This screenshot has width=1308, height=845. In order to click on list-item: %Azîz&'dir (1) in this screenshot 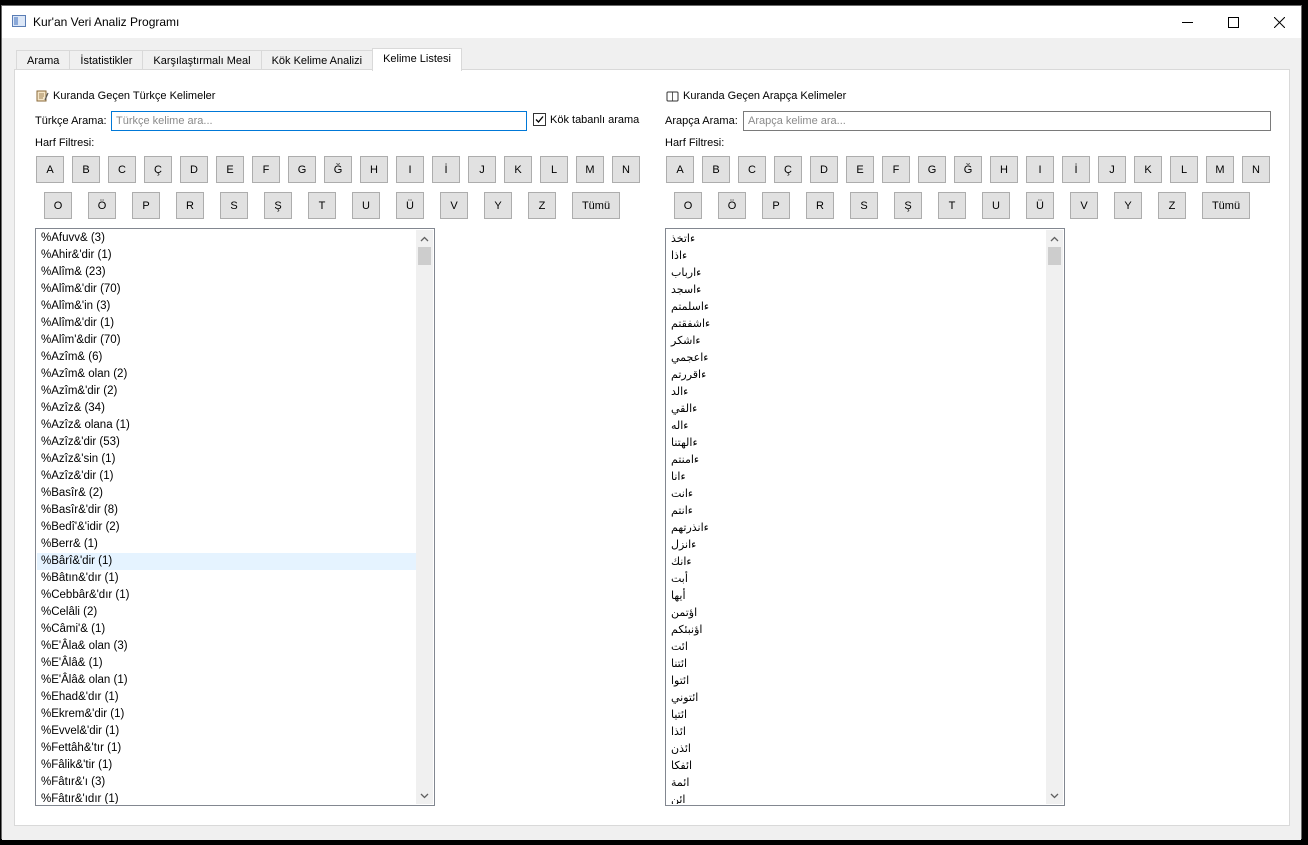, I will do `click(226, 476)`.